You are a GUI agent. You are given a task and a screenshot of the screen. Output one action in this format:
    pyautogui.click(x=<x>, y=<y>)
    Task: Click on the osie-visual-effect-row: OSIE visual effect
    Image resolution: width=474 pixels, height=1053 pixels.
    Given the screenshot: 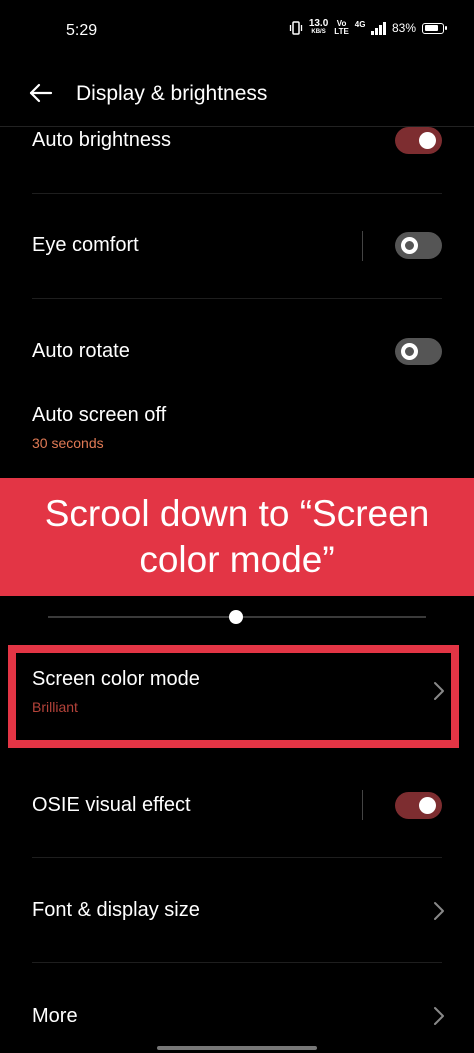 What is the action you would take?
    pyautogui.click(x=237, y=805)
    